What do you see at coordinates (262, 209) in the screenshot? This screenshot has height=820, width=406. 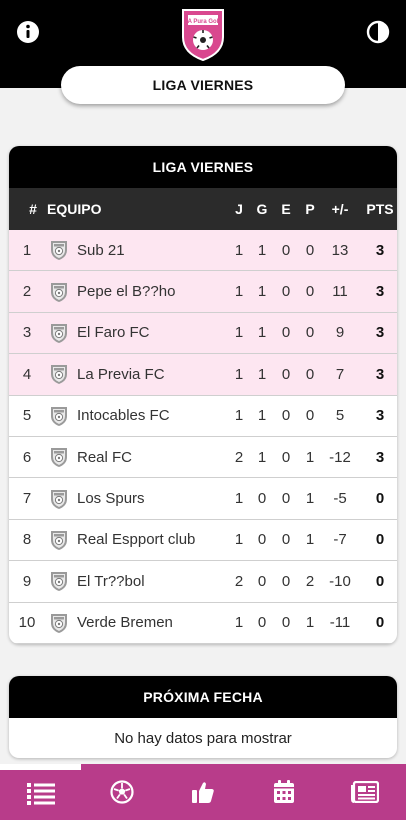 I see `column-header-g: G` at bounding box center [262, 209].